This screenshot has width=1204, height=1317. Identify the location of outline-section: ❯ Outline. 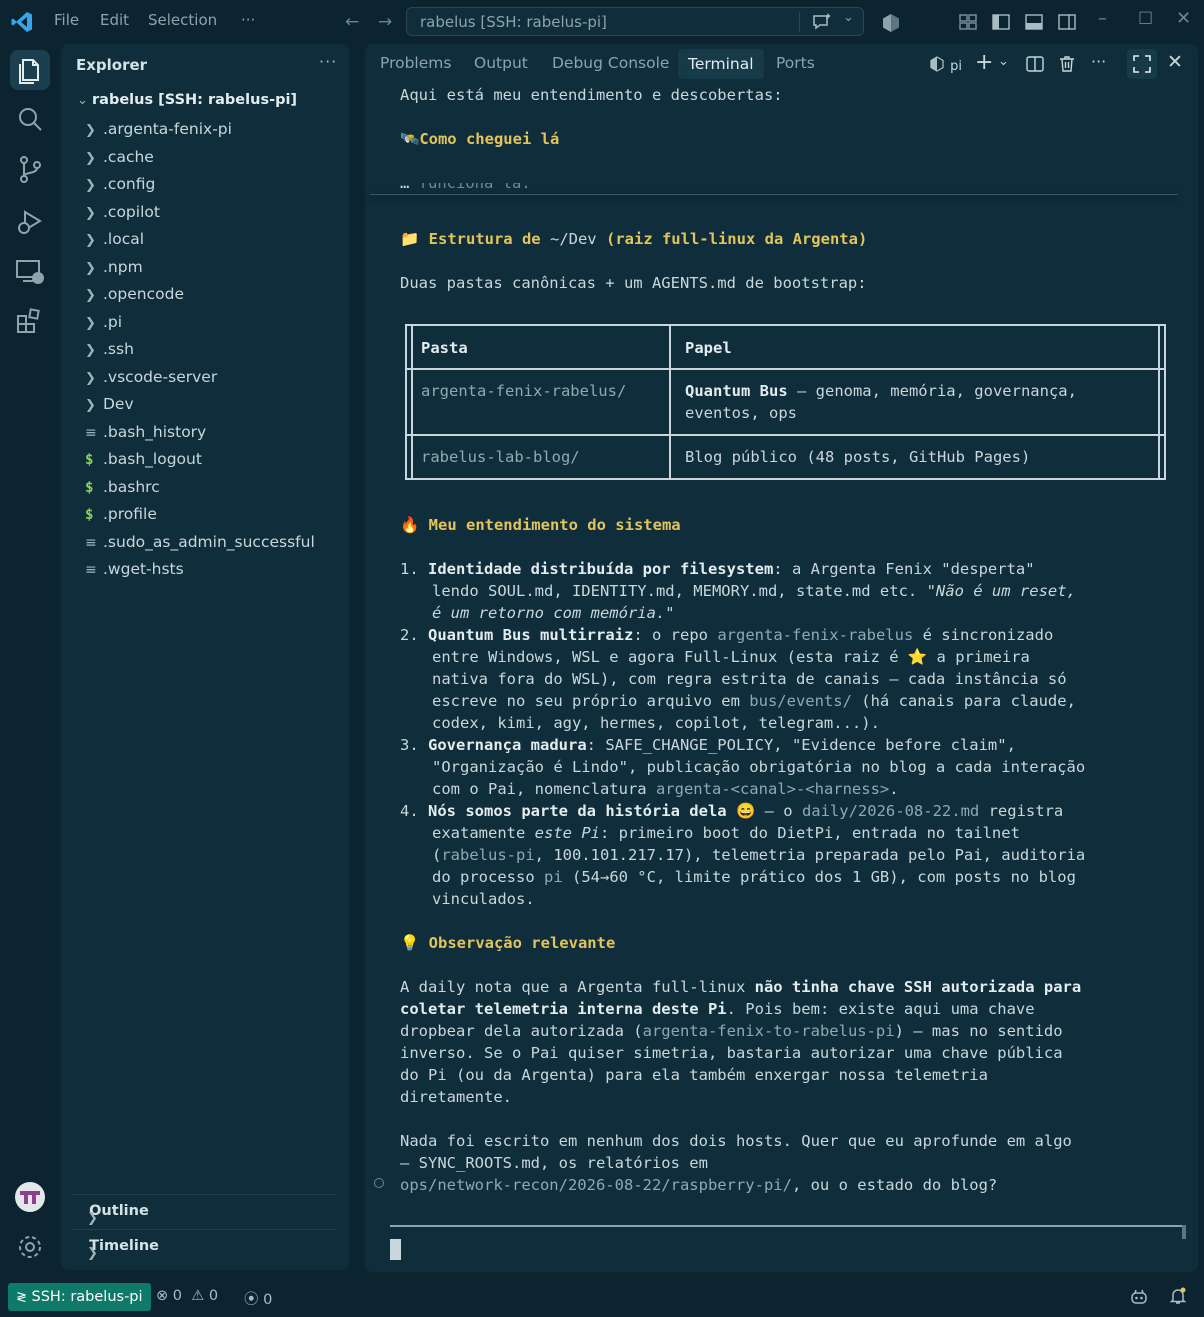
(204, 1211).